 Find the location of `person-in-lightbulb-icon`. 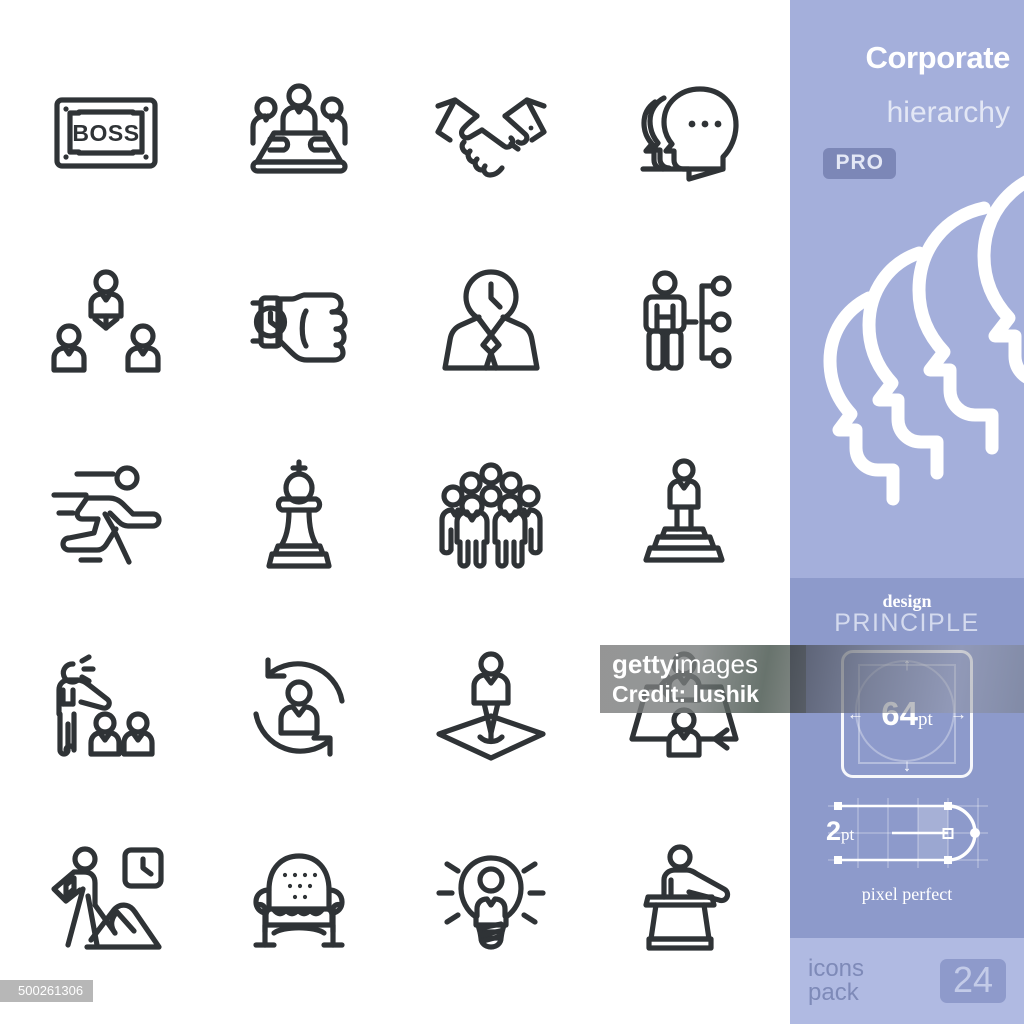

person-in-lightbulb-icon is located at coordinates (491, 898).